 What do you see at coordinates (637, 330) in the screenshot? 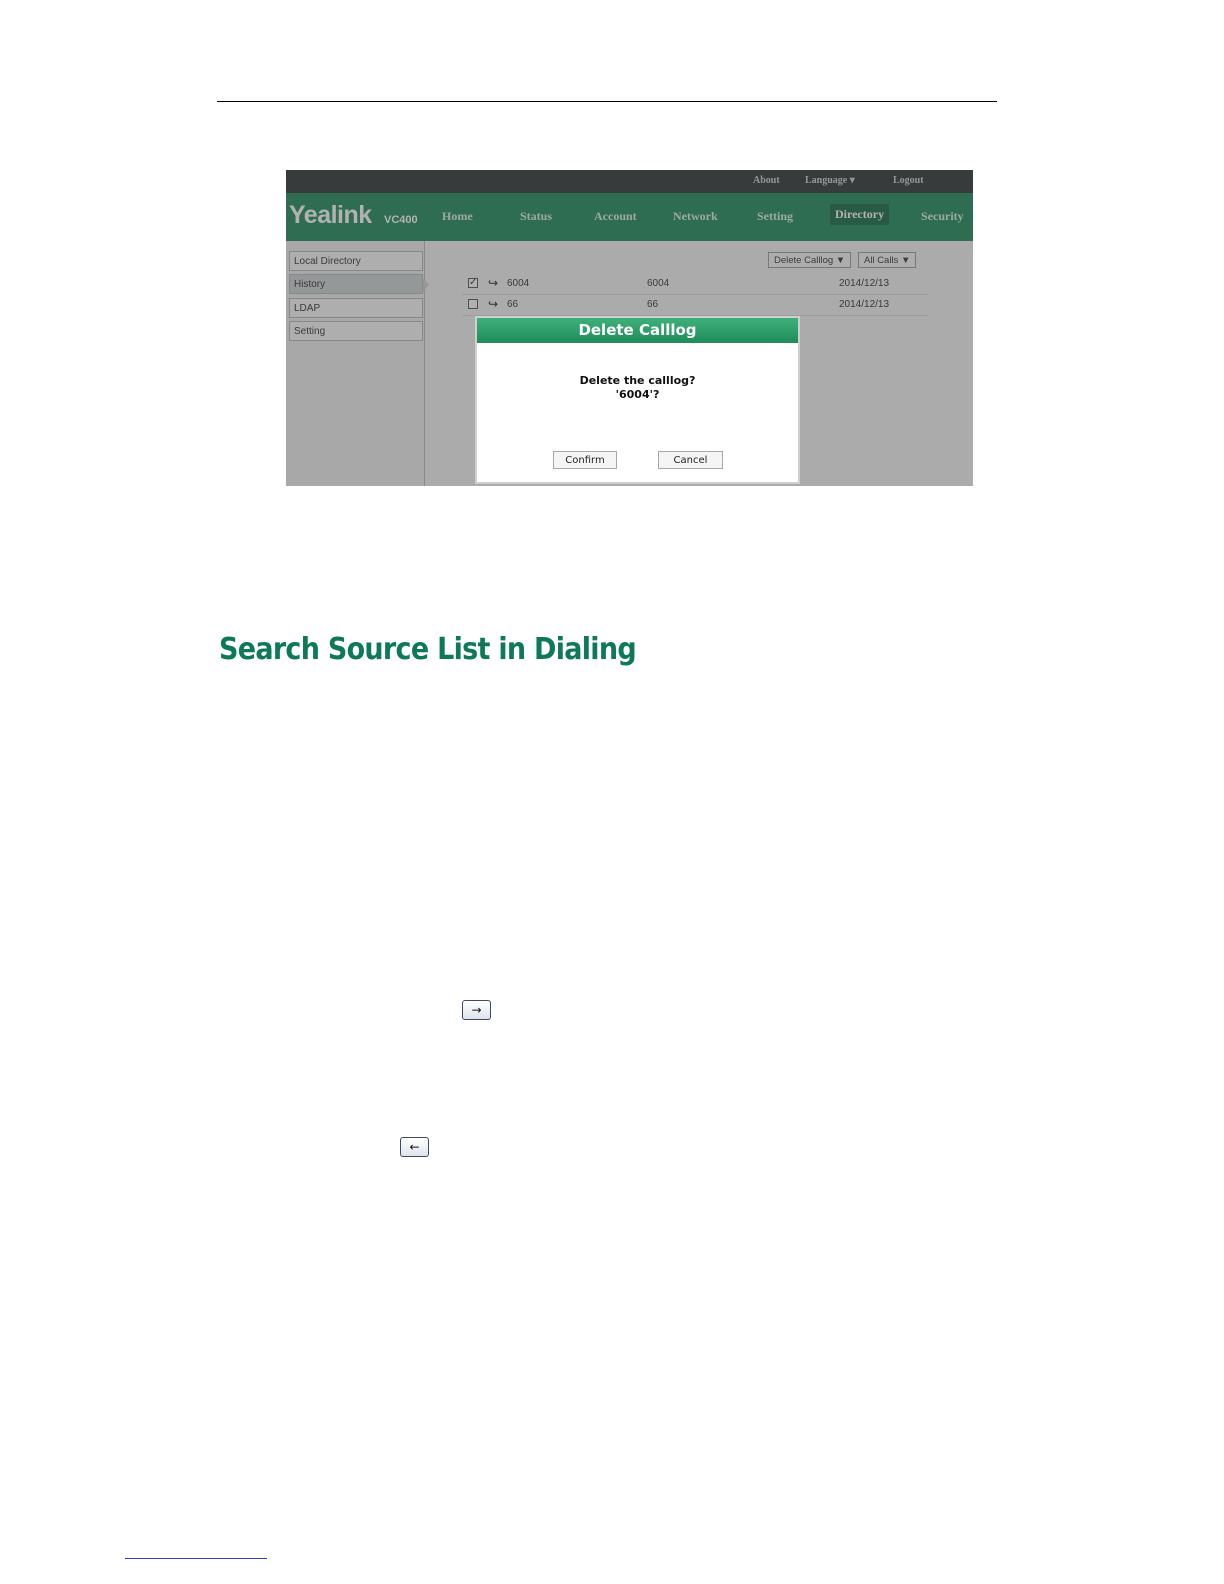
I see `dialog-title: Delete Calllog` at bounding box center [637, 330].